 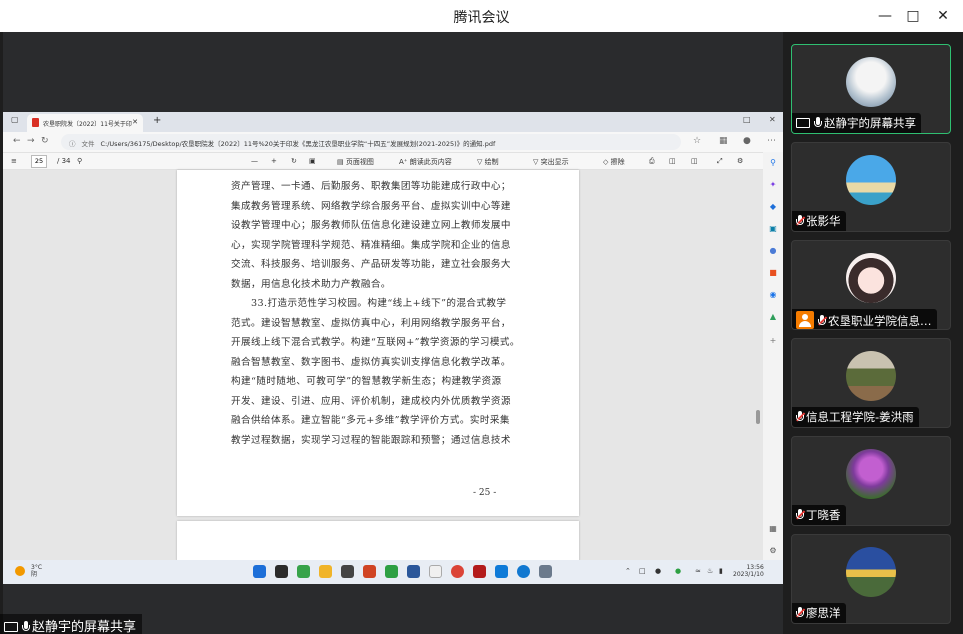 What do you see at coordinates (694, 161) in the screenshot?
I see `save-as-icon: ◫` at bounding box center [694, 161].